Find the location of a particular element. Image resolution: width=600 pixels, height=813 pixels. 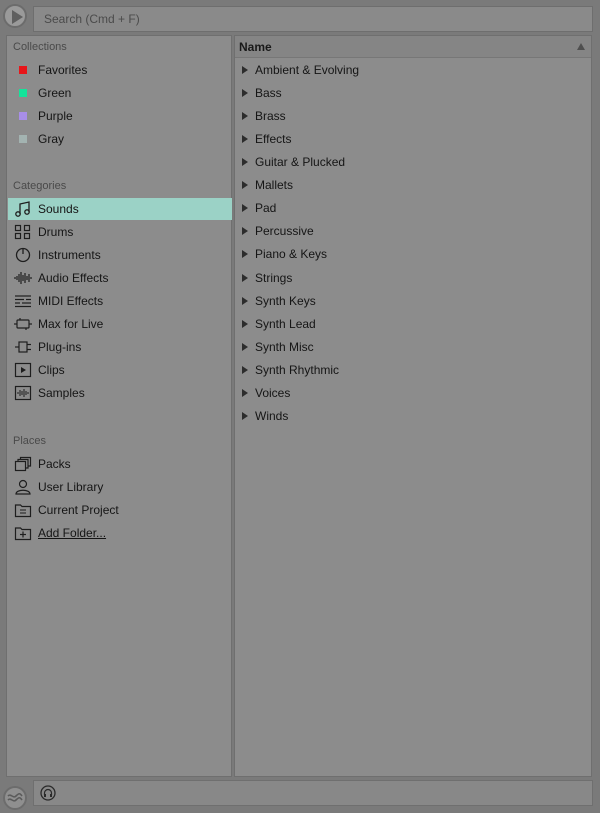

list-item-label: Piano & Keys is located at coordinates (291, 254).